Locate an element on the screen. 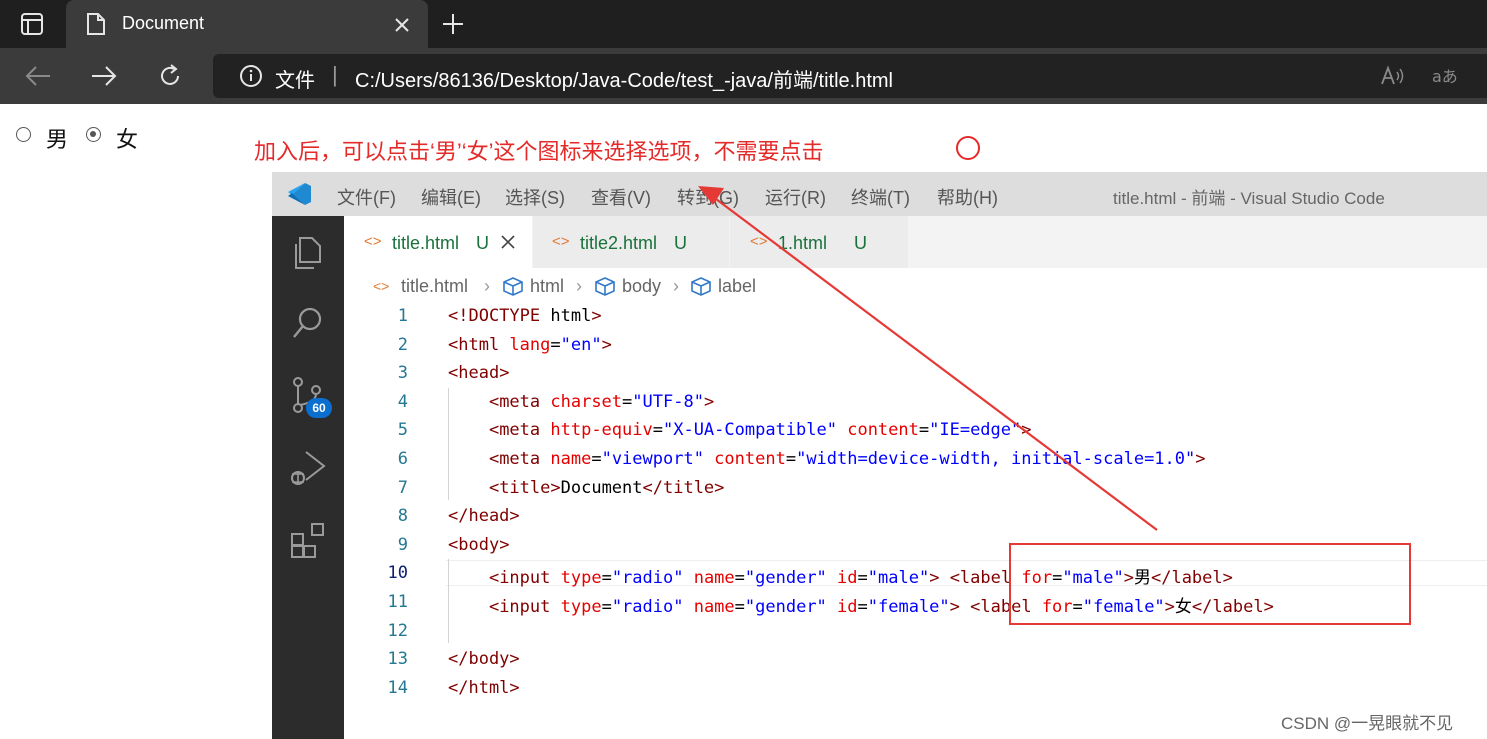 This screenshot has width=1487, height=739. menu-run: 运行(R) is located at coordinates (795, 197).